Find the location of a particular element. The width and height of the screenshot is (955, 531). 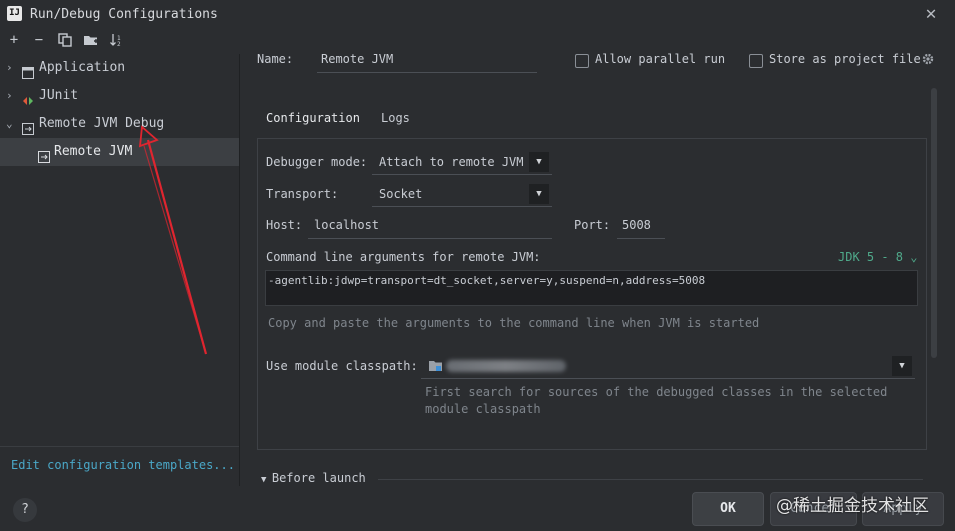

svg-text: 2 is located at coordinates (119, 44).